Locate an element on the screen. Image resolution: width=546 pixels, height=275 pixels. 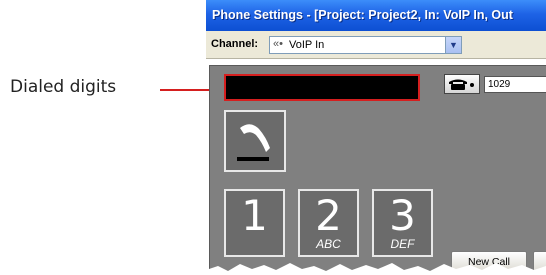
channel-label: Channel: is located at coordinates (235, 44).